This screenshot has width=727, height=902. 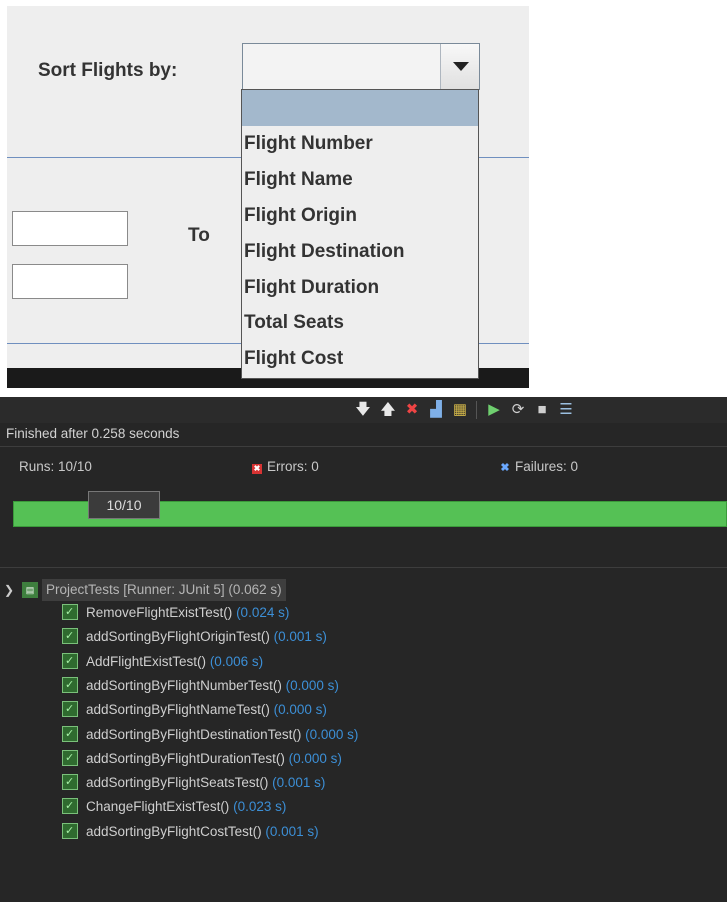 I want to click on errors-counter: ✖ Errors: 0, so click(x=285, y=466).